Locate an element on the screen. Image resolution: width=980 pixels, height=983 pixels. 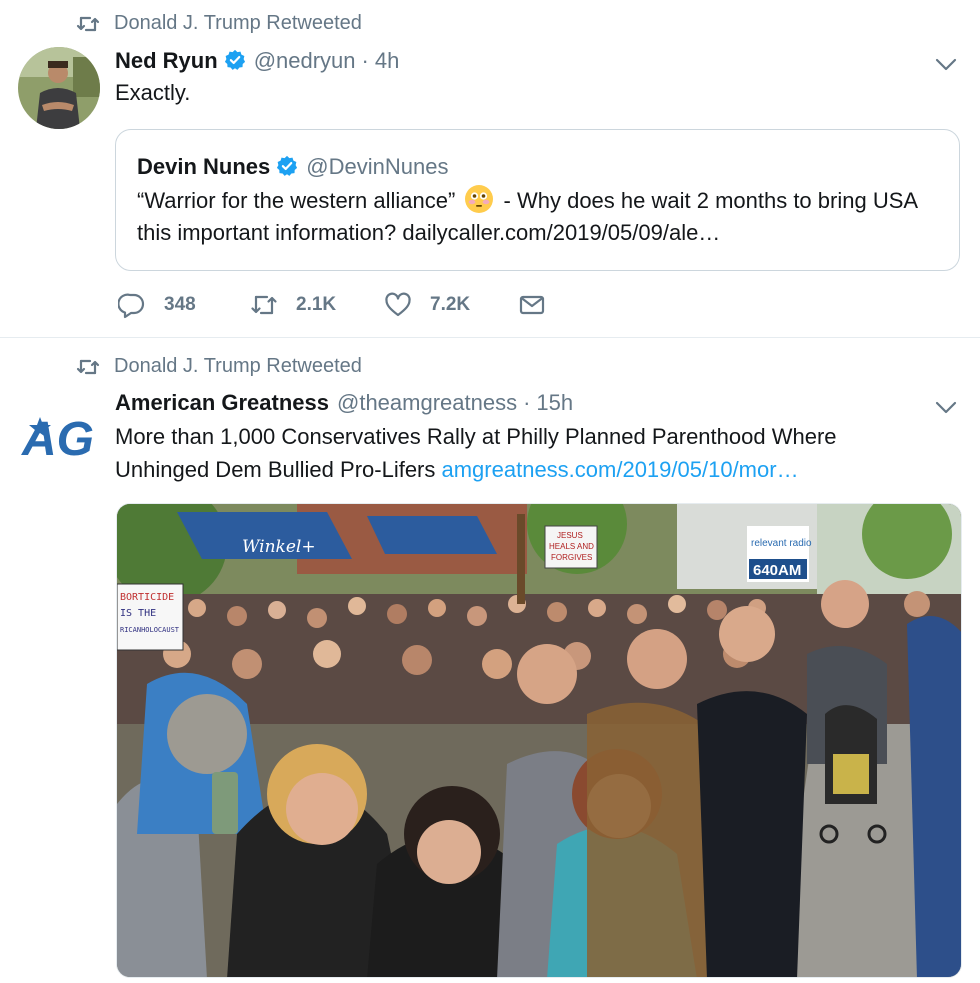
avatar: AG is located at coordinates (59, 440).